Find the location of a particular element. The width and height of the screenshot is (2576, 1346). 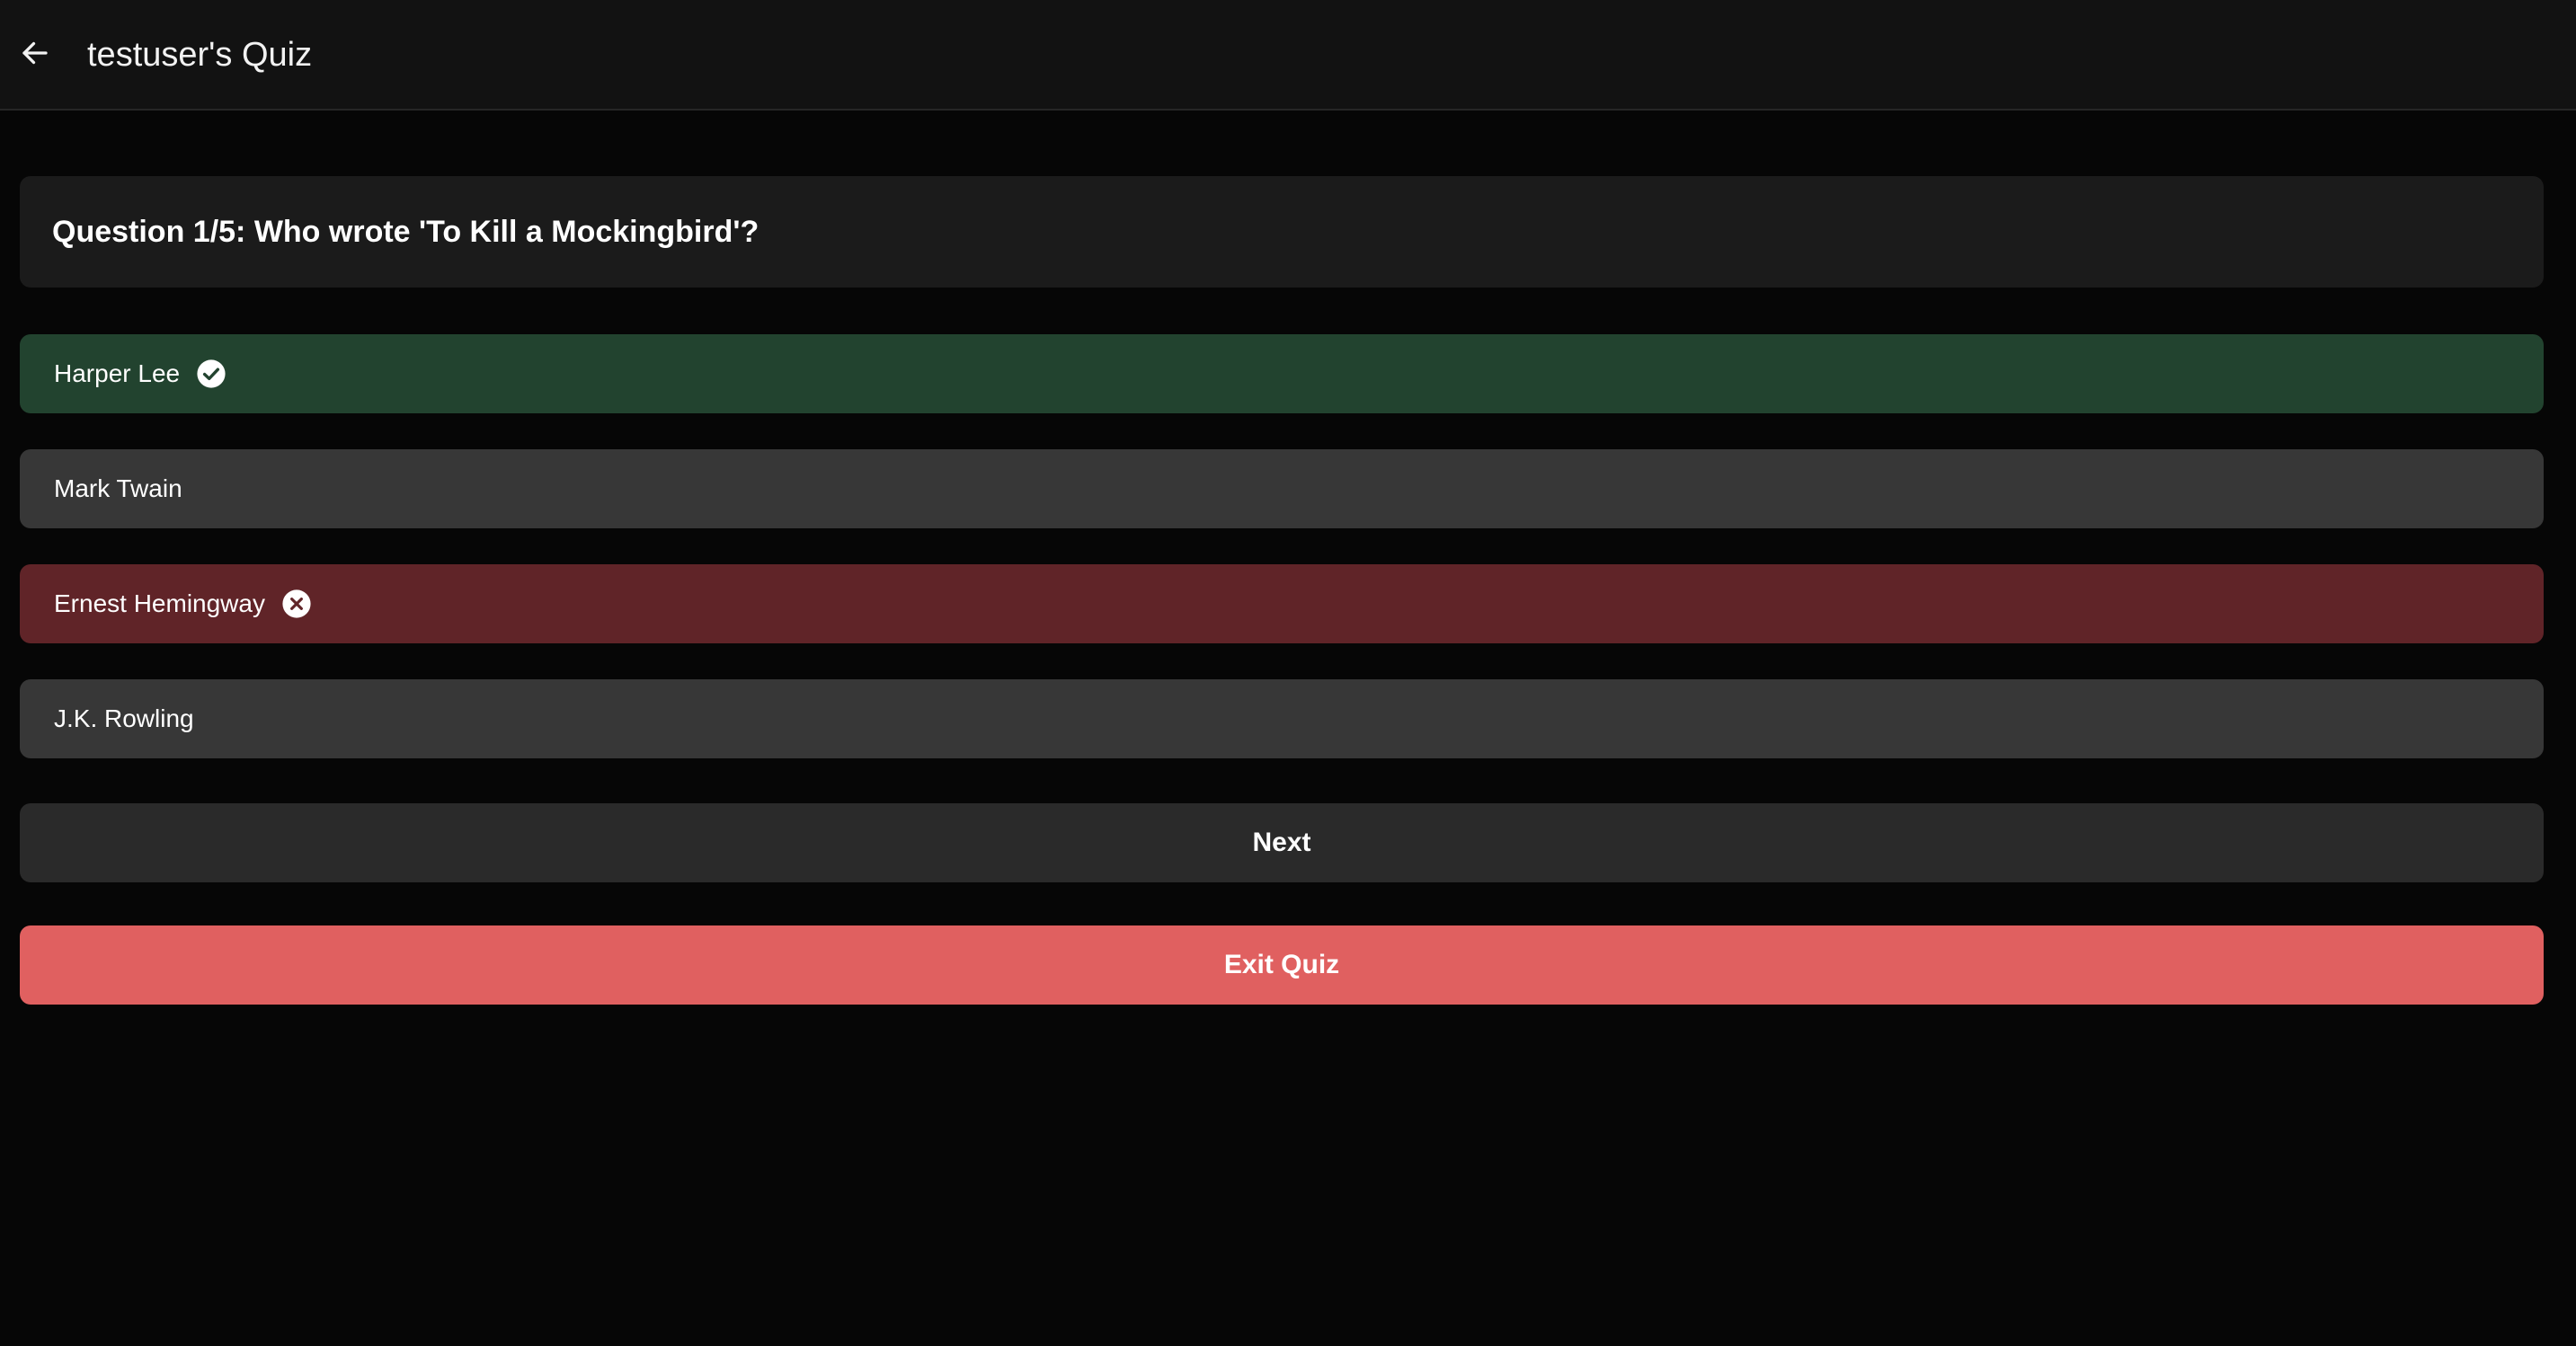

answer-option-label: Harper Lee is located at coordinates (117, 373).